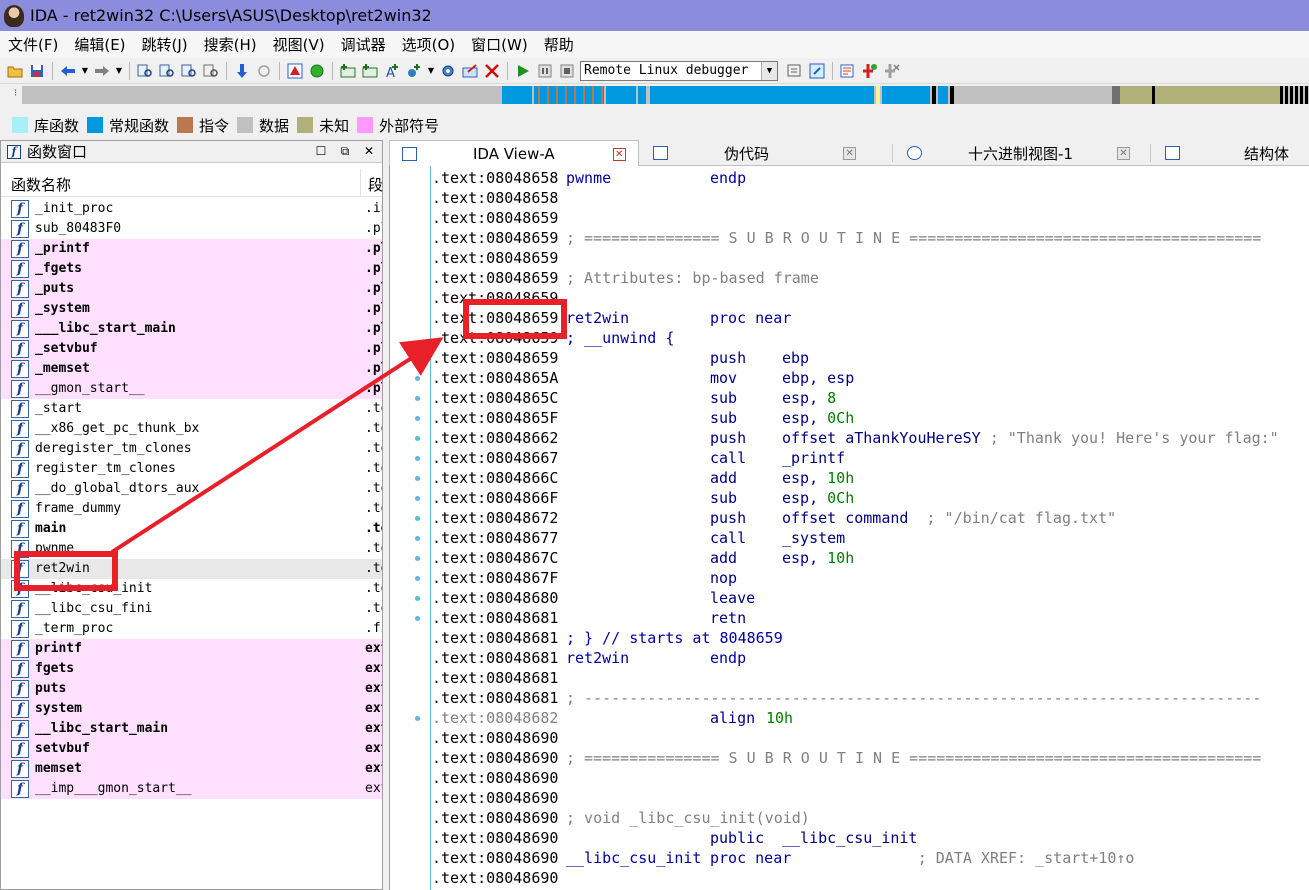  I want to click on function-row: fmain .text, so click(191, 529).